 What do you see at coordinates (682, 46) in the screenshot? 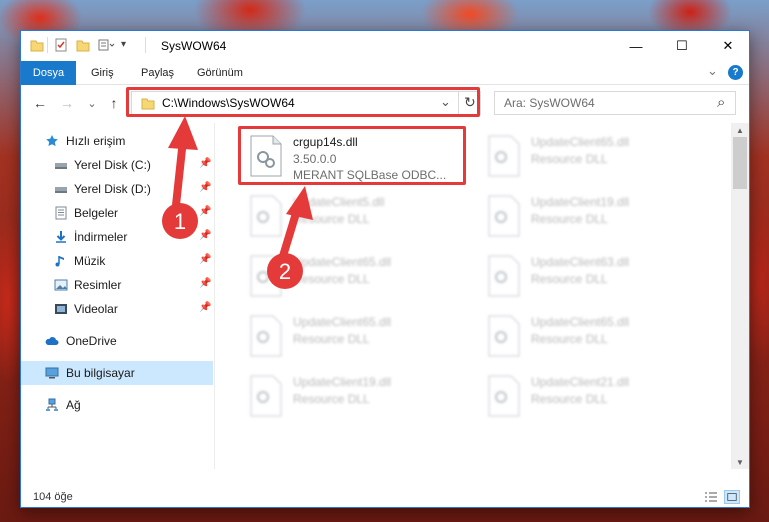
I see `maximize-button: ☐` at bounding box center [682, 46].